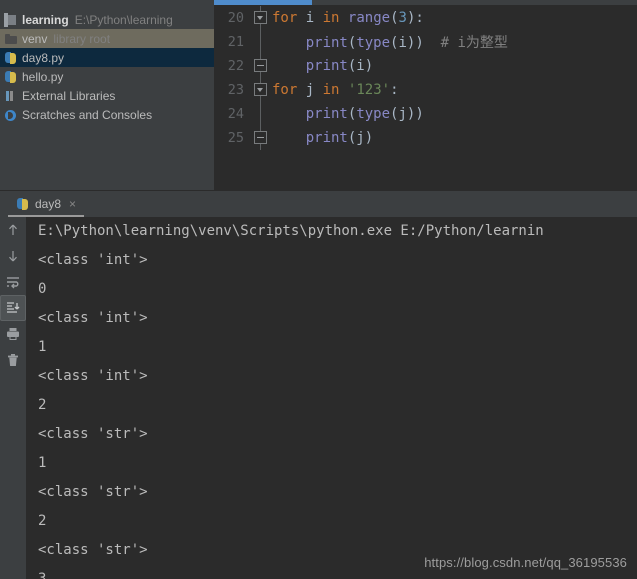 Image resolution: width=637 pixels, height=579 pixels. What do you see at coordinates (107, 76) in the screenshot?
I see `tree-item-hello-py: hello.py` at bounding box center [107, 76].